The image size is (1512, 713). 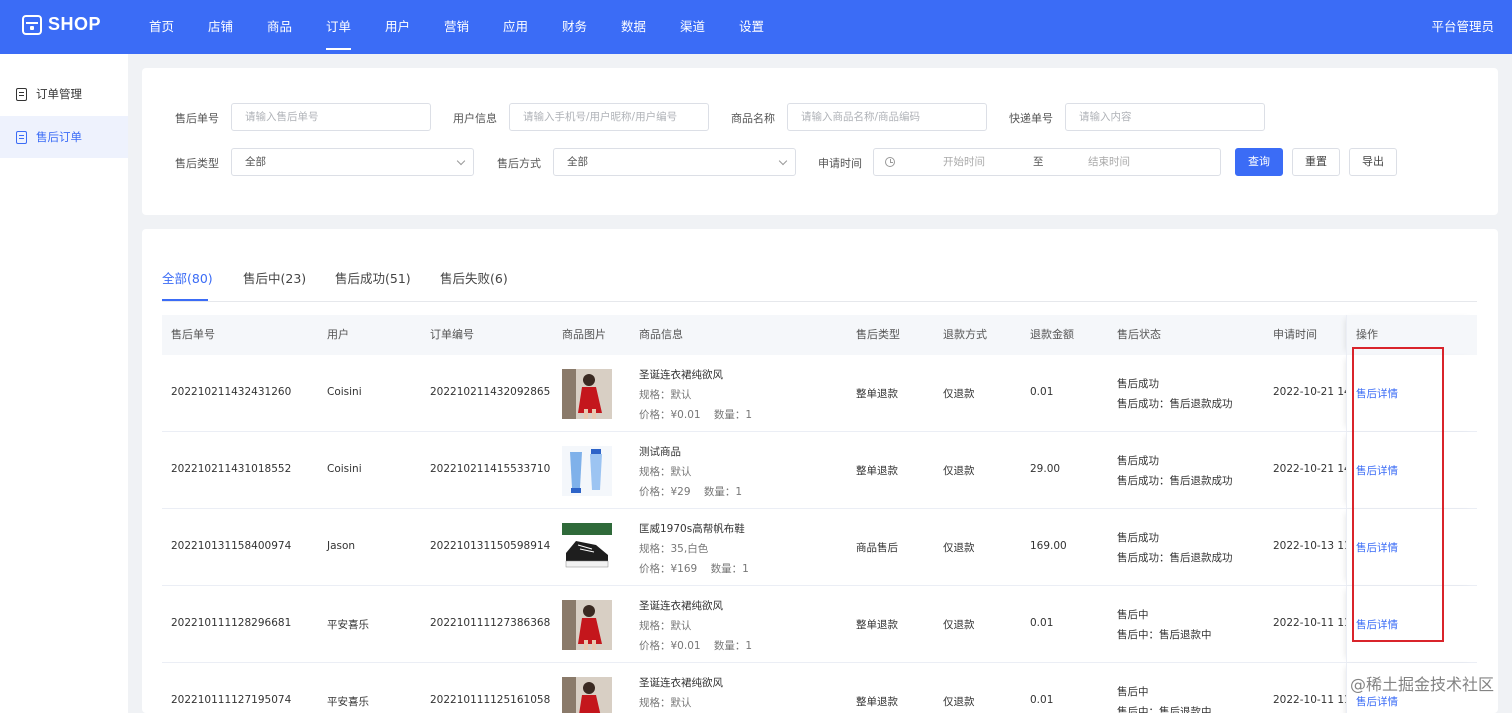 What do you see at coordinates (692, 27) in the screenshot?
I see `nav-channels: 渠道` at bounding box center [692, 27].